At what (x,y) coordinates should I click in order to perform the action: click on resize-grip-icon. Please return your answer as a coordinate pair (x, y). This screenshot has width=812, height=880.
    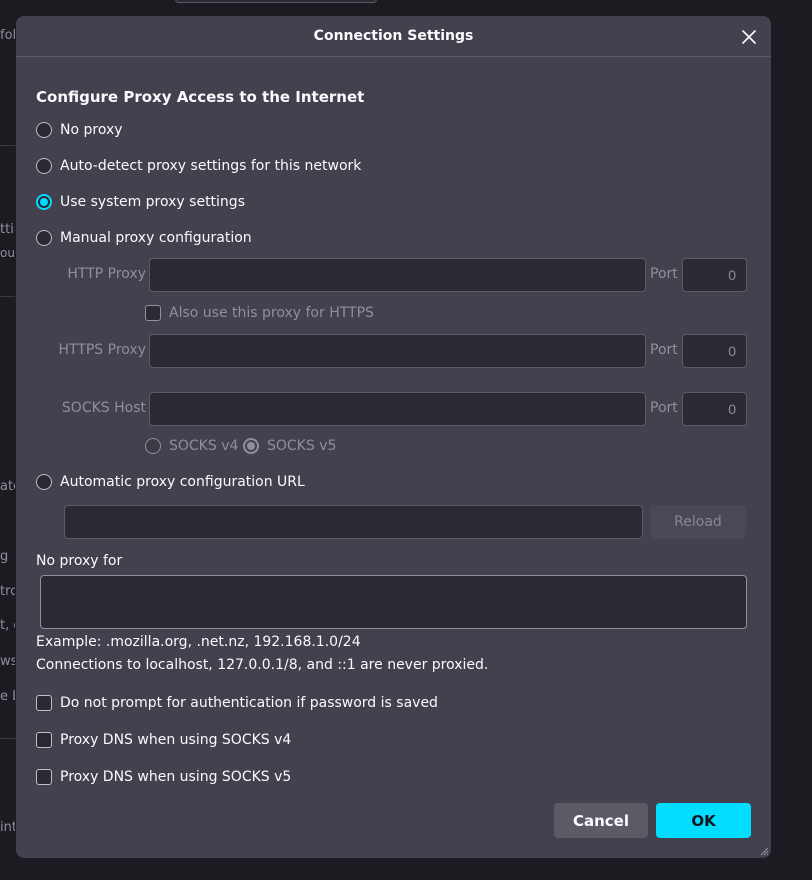
    Looking at the image, I should click on (764, 851).